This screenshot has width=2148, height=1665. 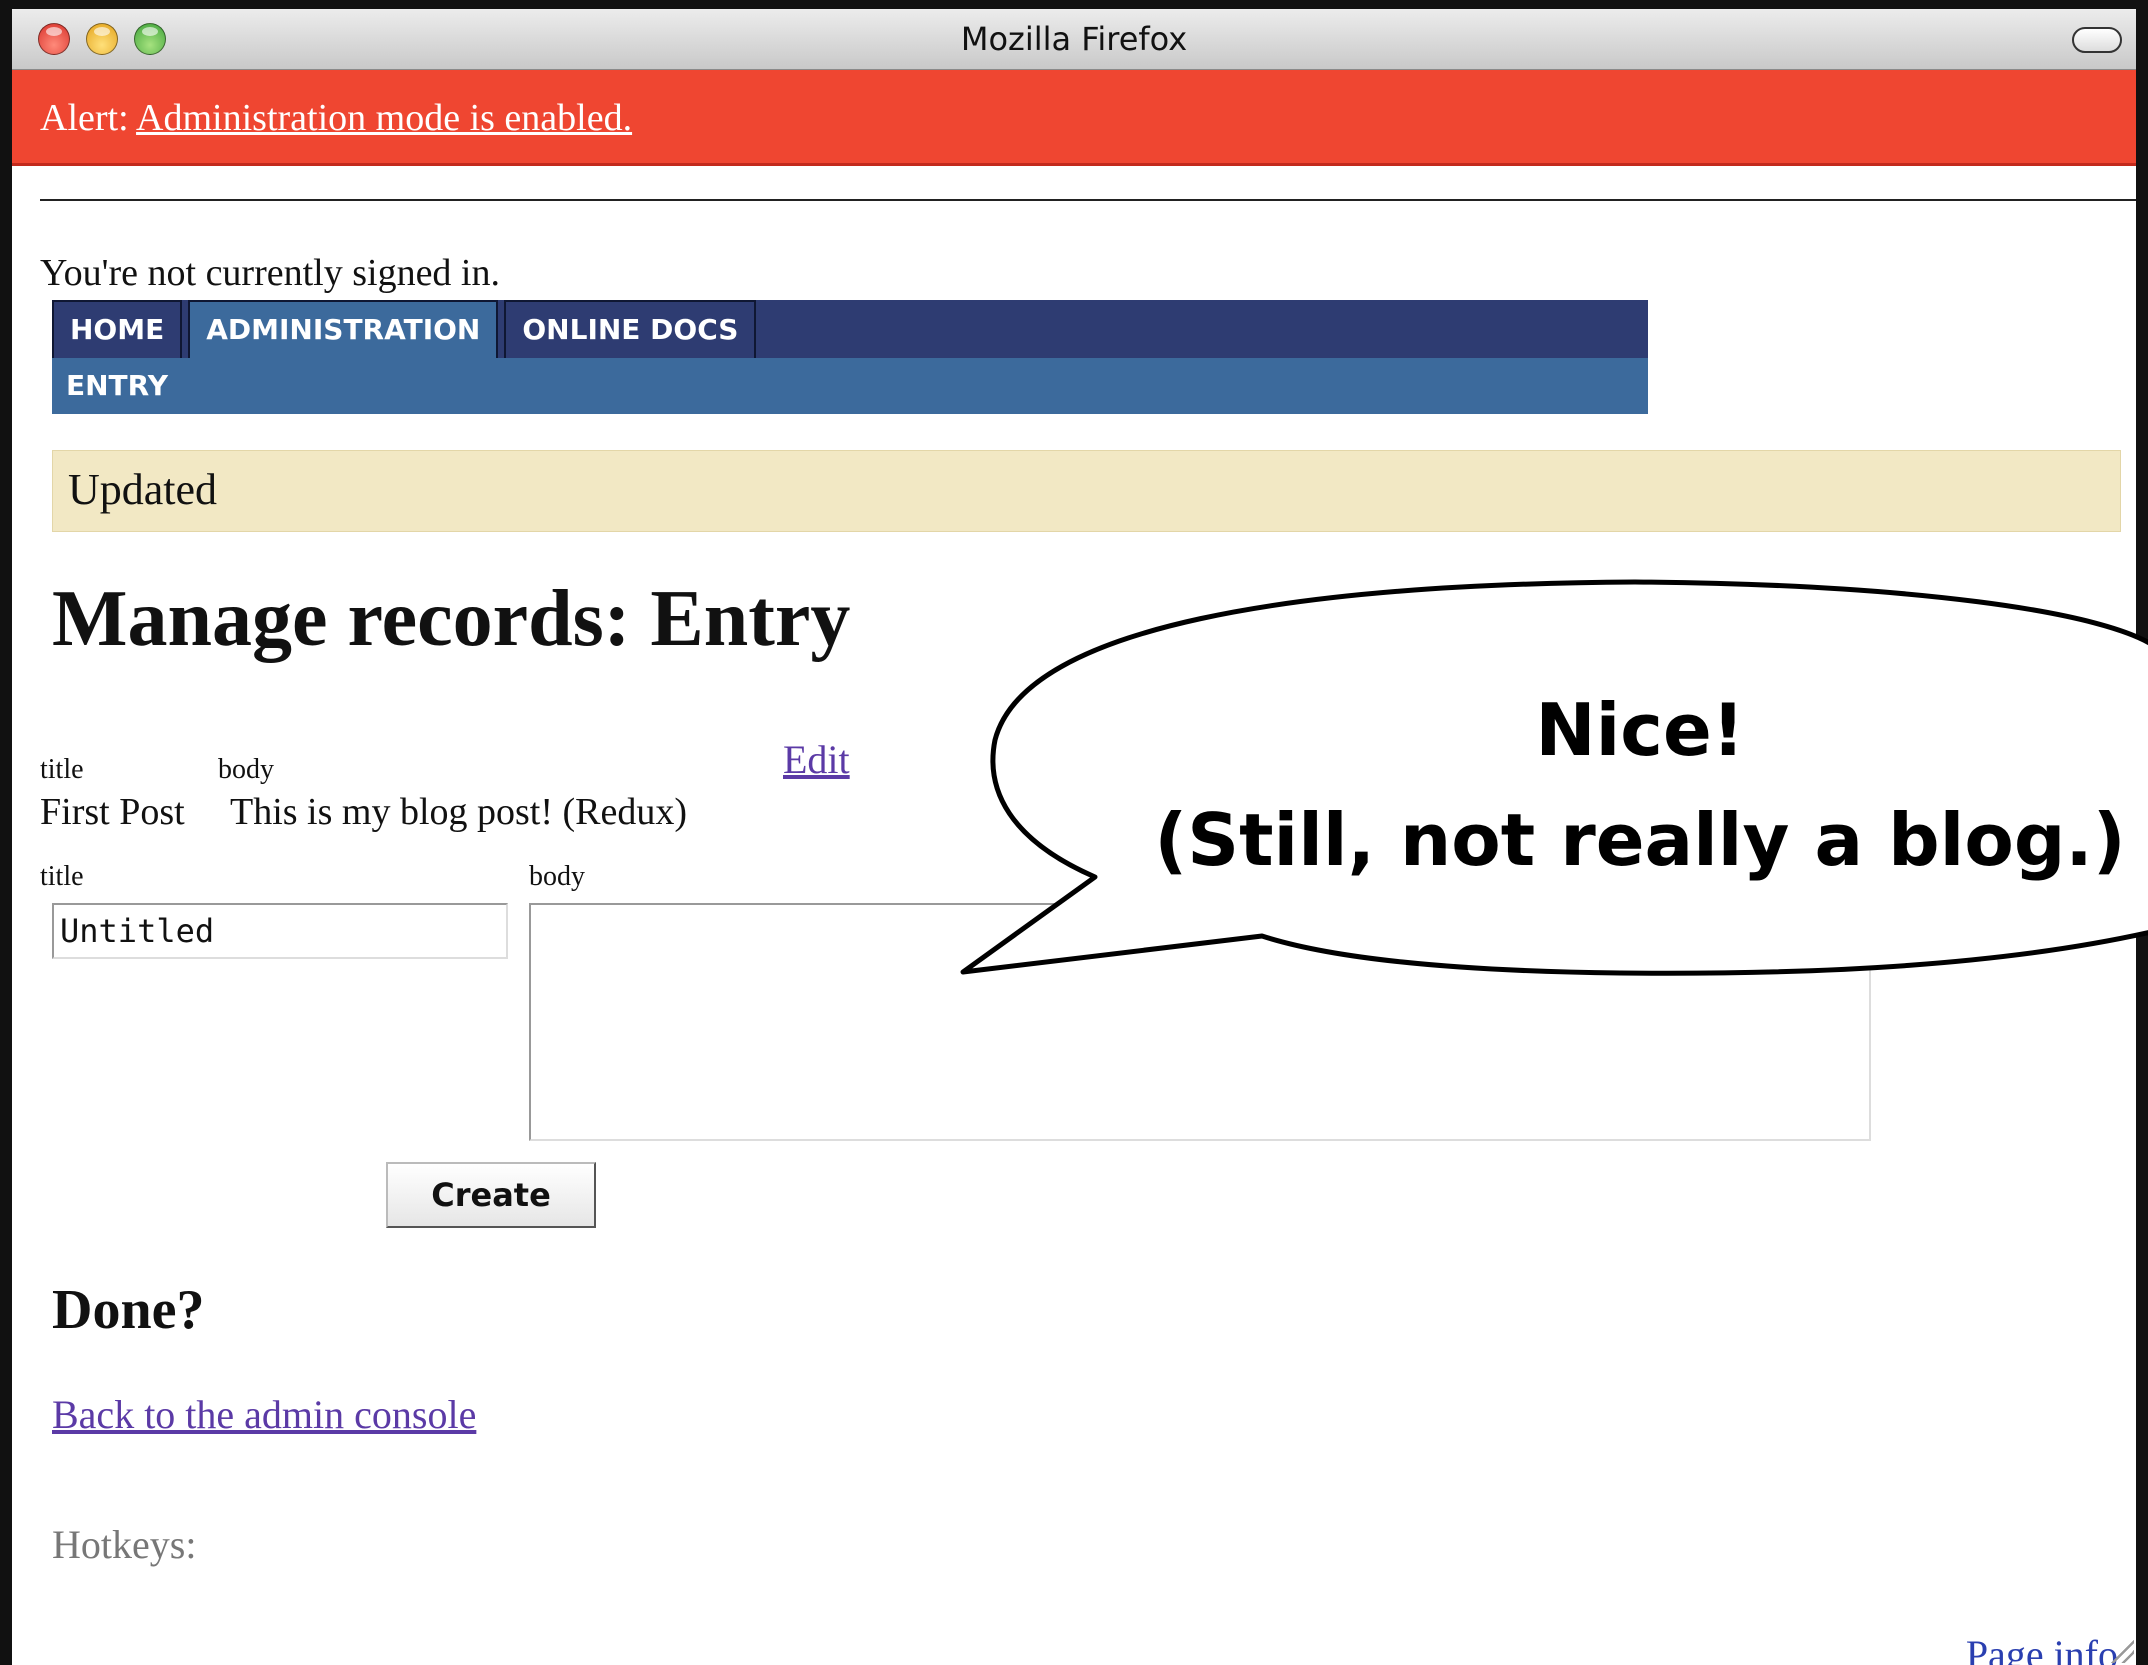 What do you see at coordinates (384, 118) in the screenshot?
I see `admin-mode-link: Administration mode is enabled.` at bounding box center [384, 118].